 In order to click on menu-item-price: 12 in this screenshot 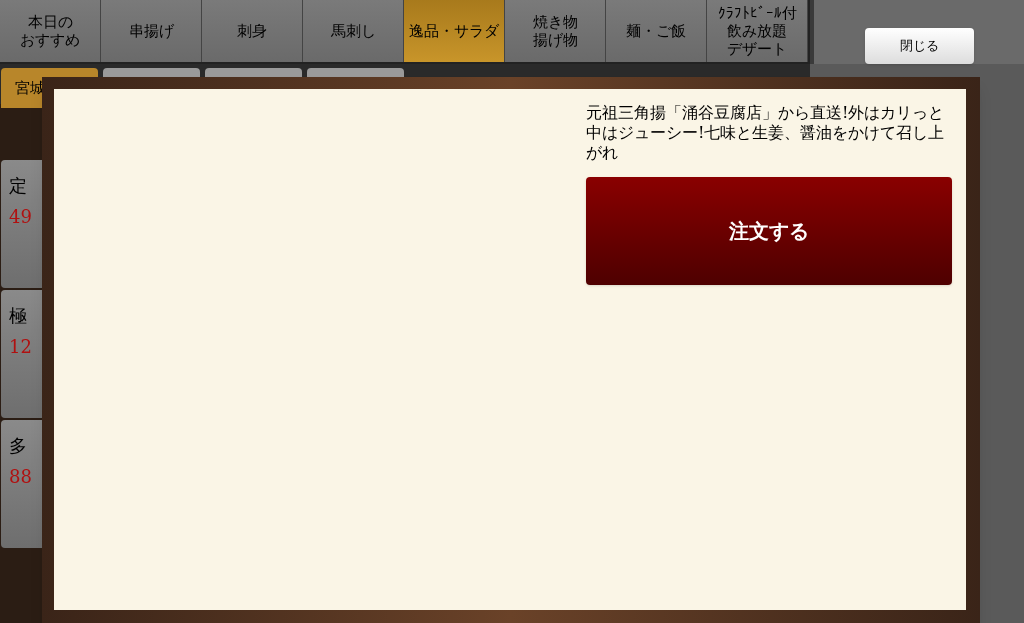, I will do `click(21, 347)`.